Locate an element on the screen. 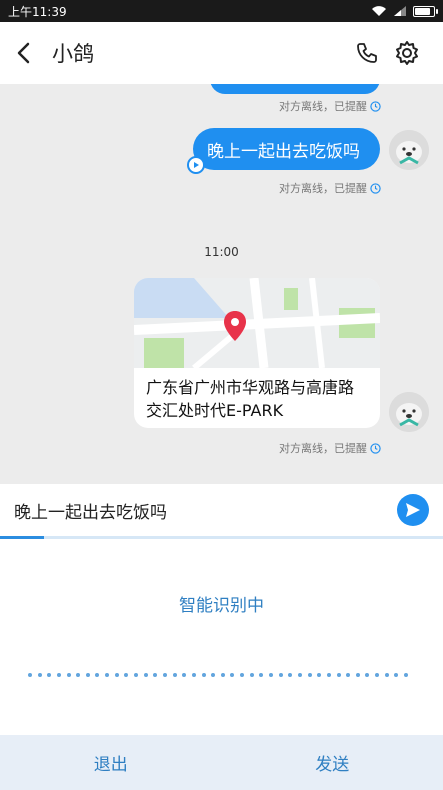 The image size is (443, 790). settings-button is located at coordinates (407, 53).